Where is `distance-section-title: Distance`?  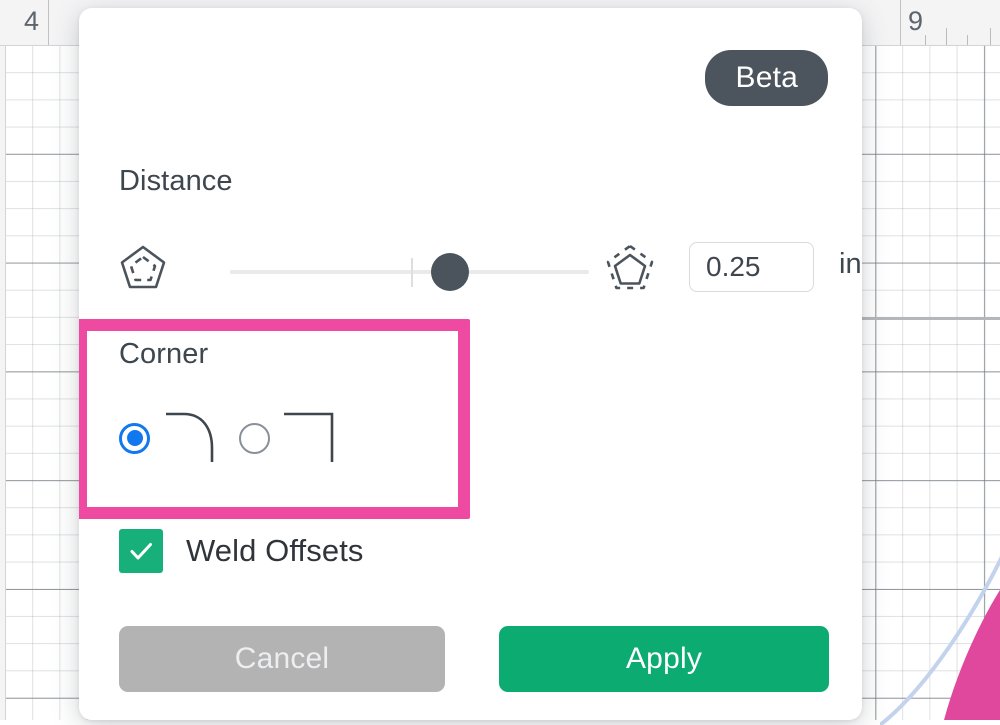
distance-section-title: Distance is located at coordinates (176, 181).